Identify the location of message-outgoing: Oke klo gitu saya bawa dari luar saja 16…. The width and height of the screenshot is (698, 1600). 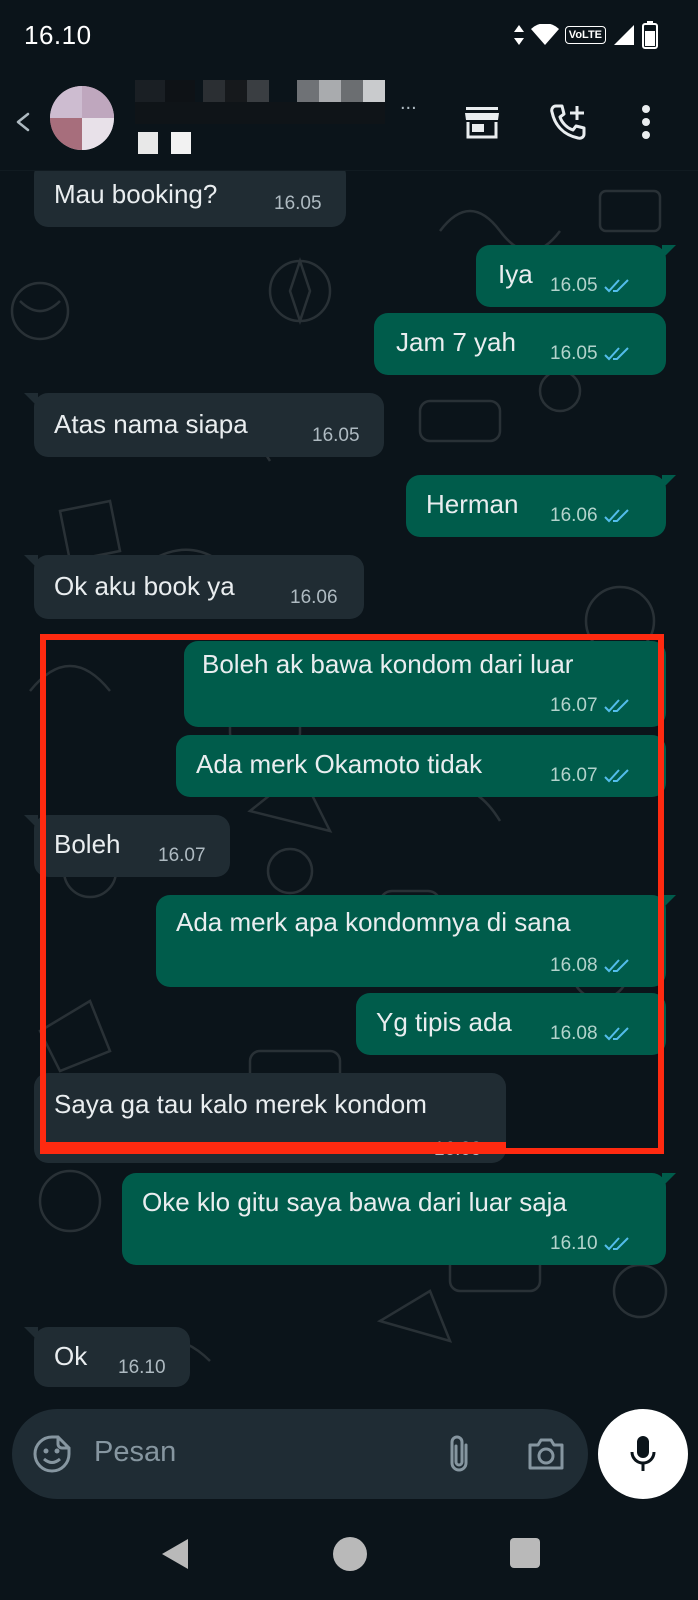
(399, 1219).